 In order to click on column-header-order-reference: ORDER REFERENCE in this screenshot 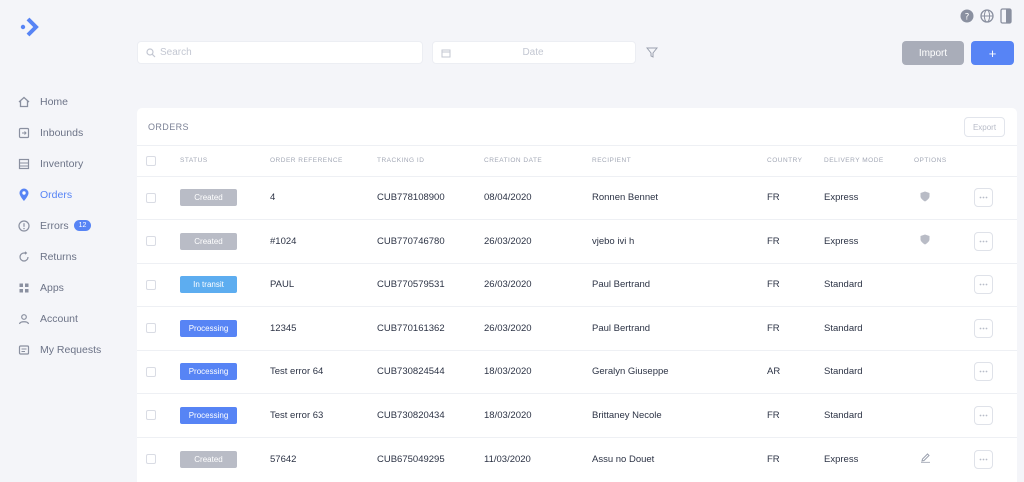, I will do `click(323, 161)`.